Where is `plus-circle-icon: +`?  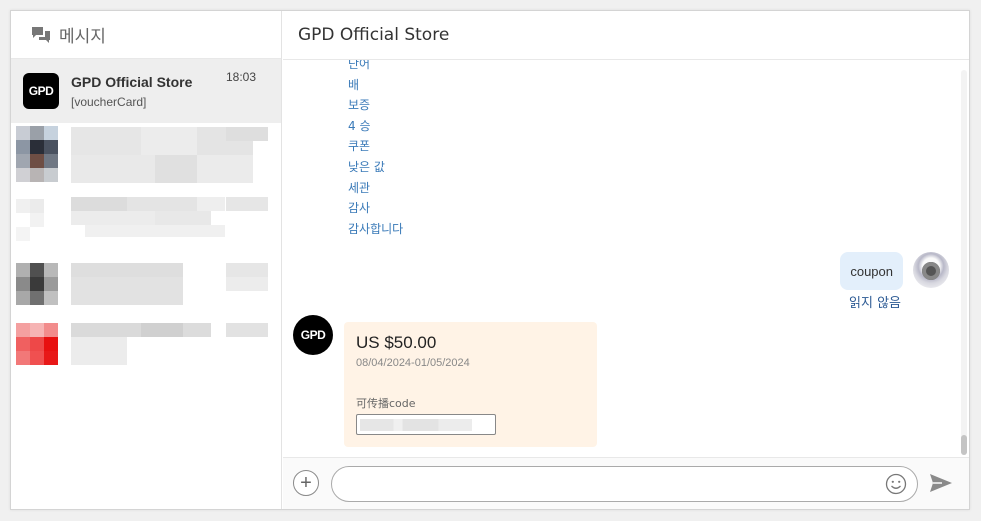
plus-circle-icon: + is located at coordinates (306, 483).